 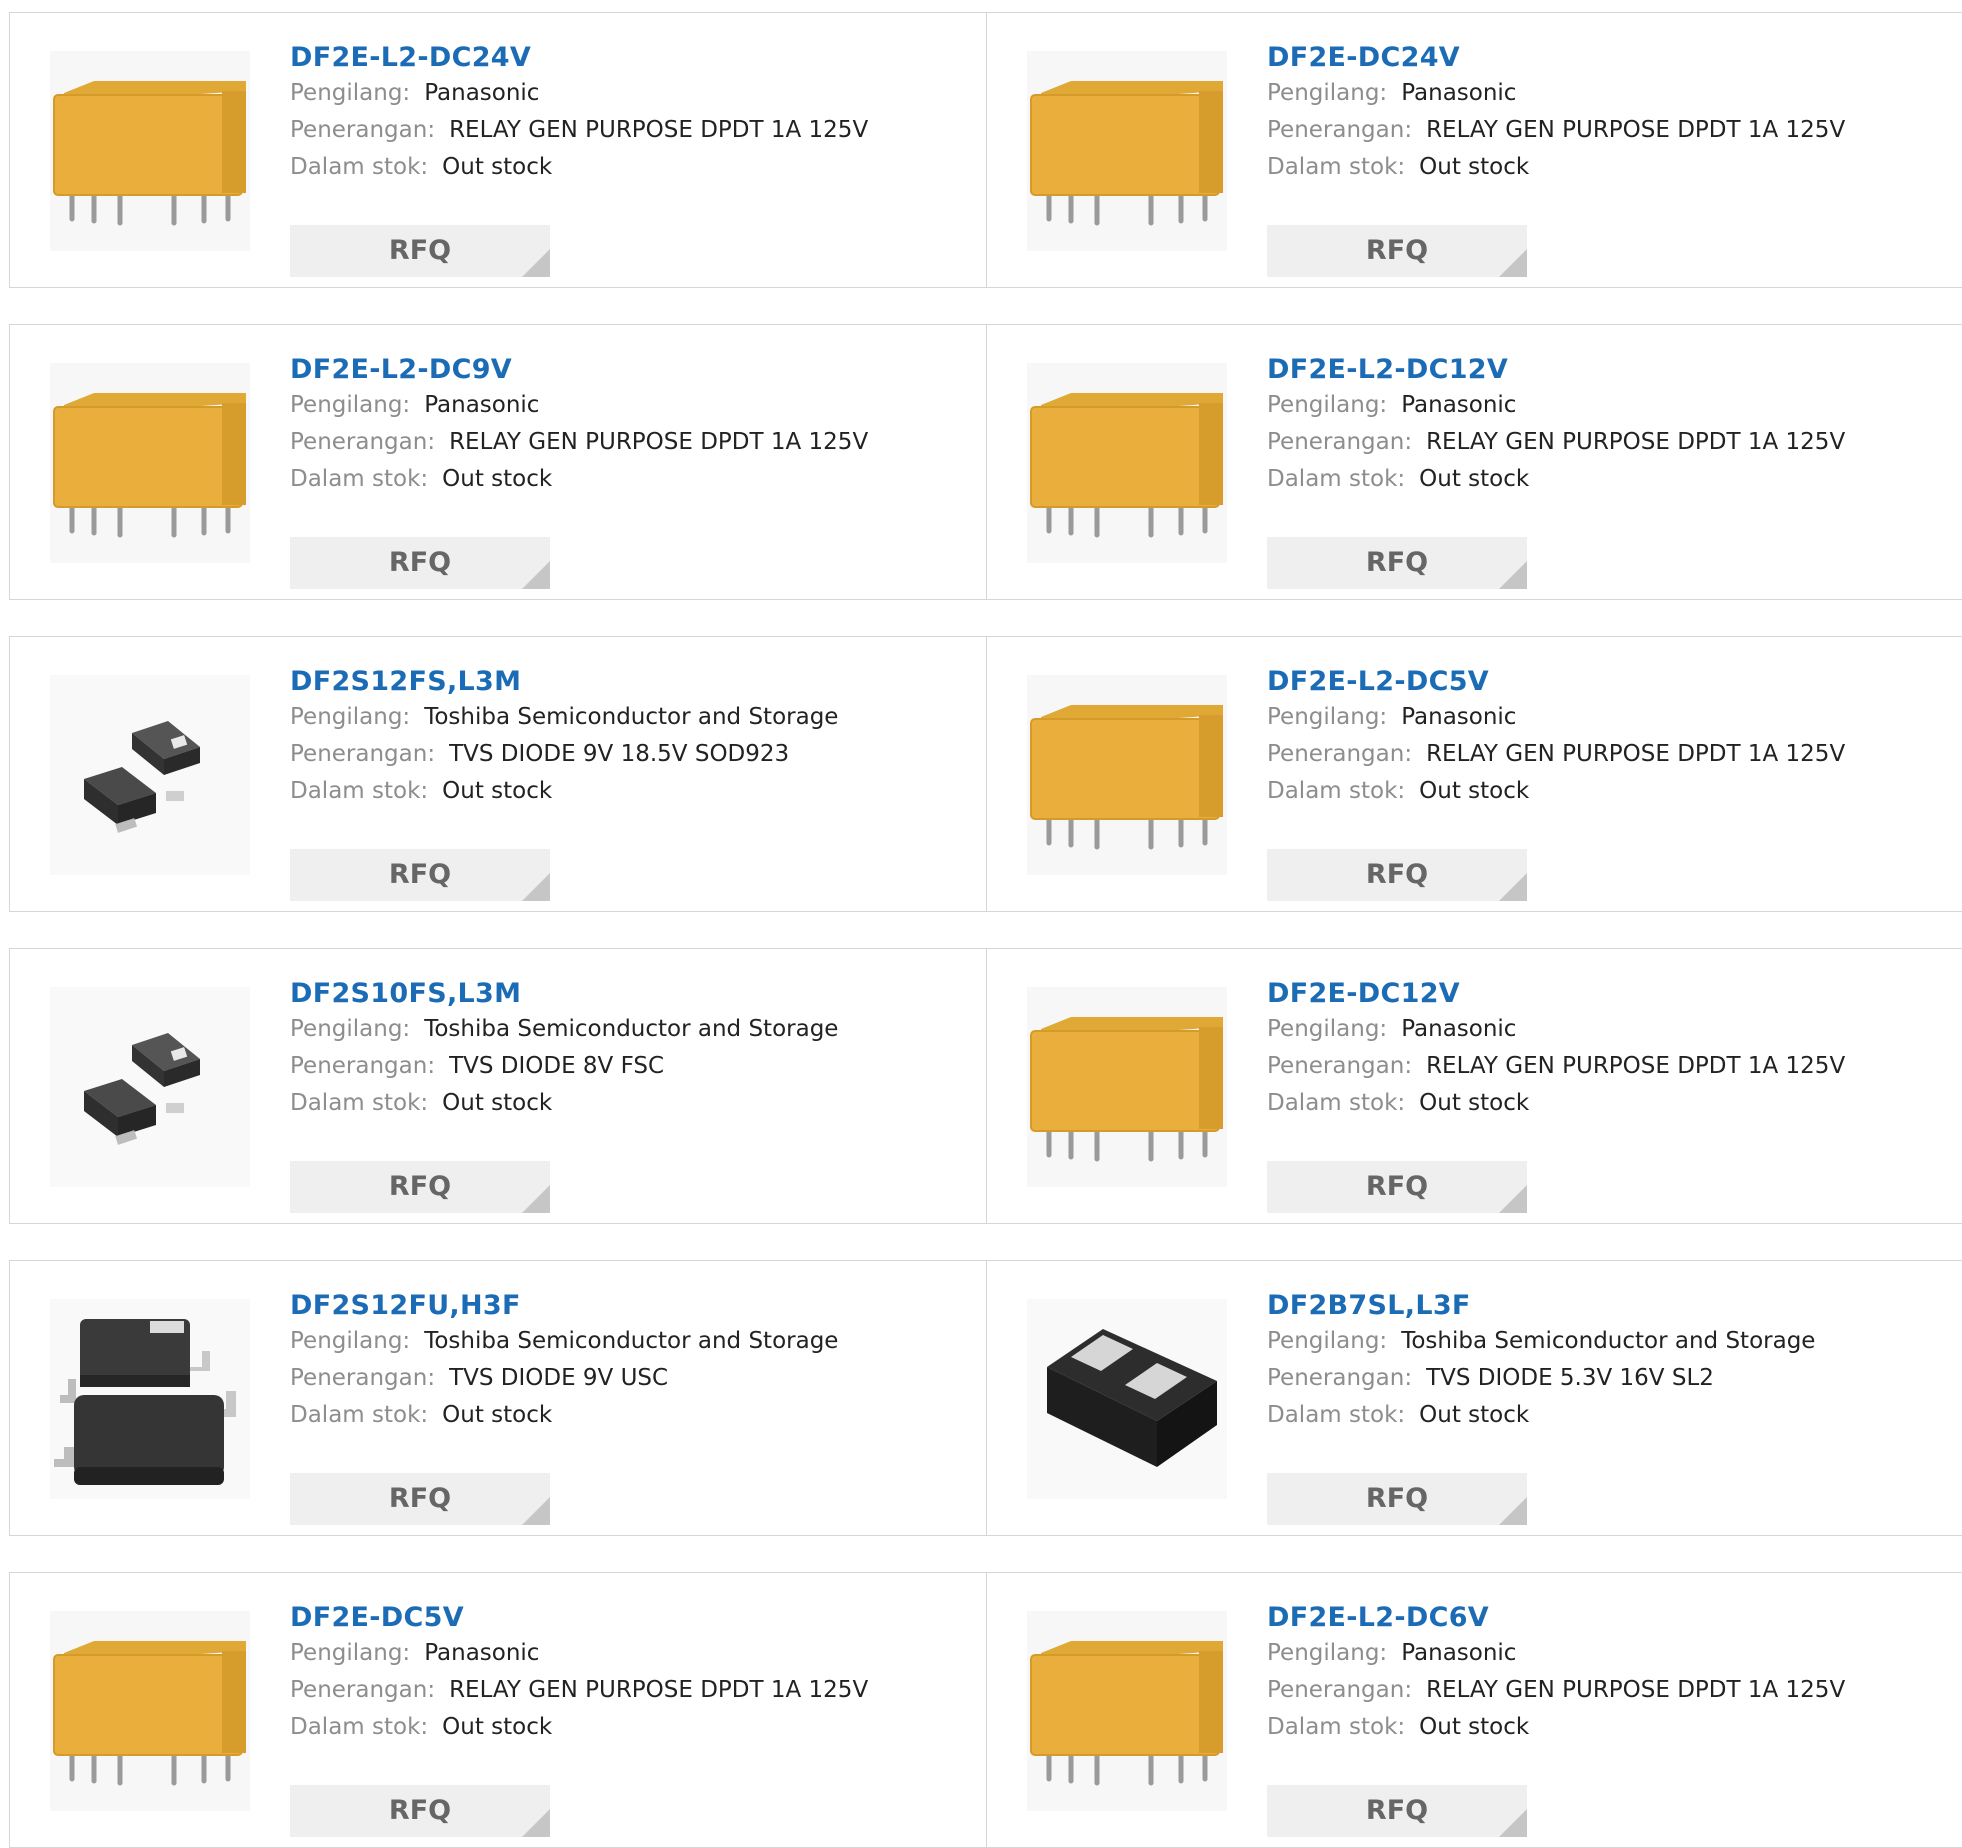 I want to click on manufacturer-value: Toshiba Semiconductor and Storage, so click(x=1608, y=1341).